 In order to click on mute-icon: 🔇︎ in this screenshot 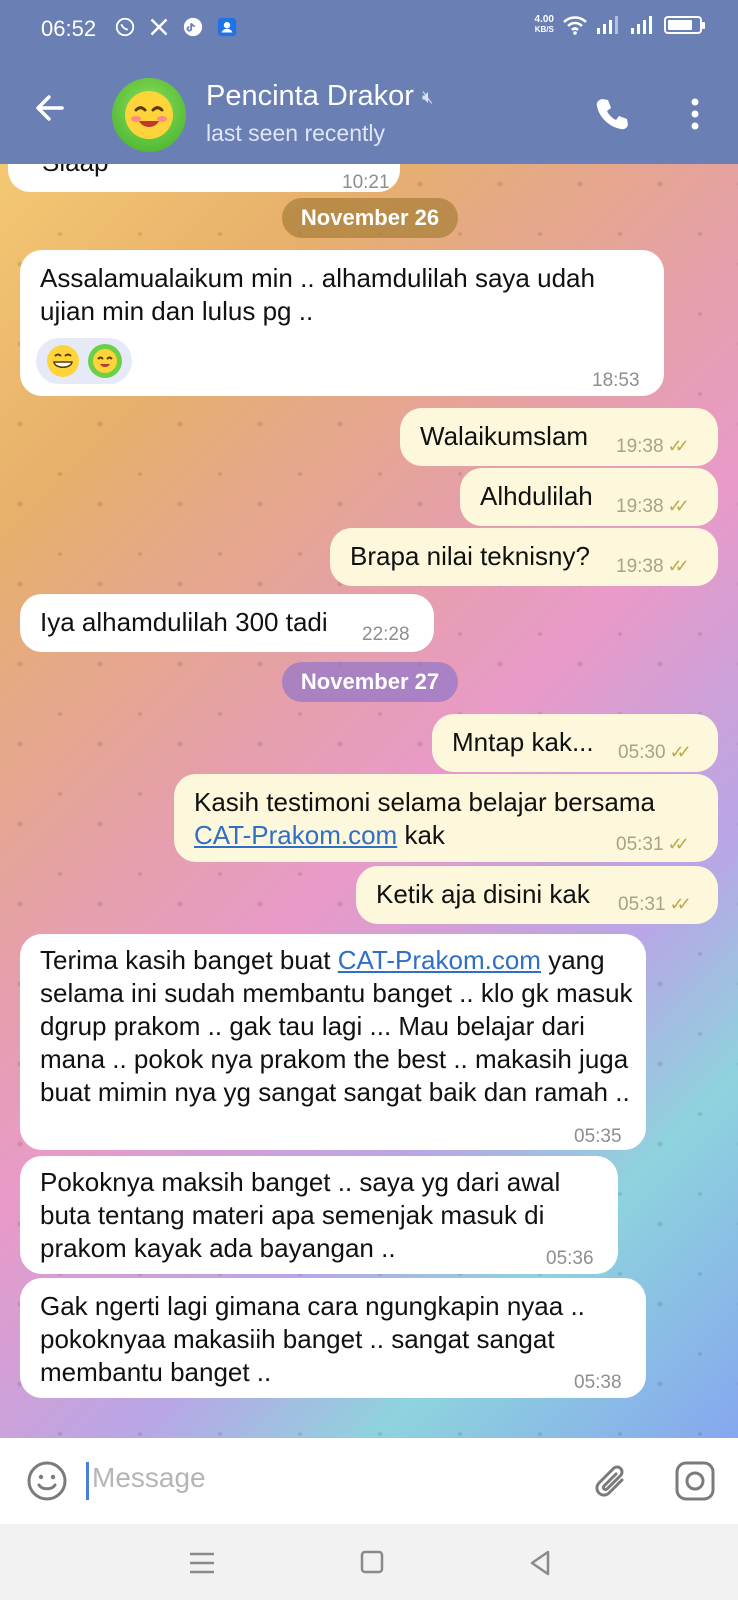, I will do `click(427, 96)`.